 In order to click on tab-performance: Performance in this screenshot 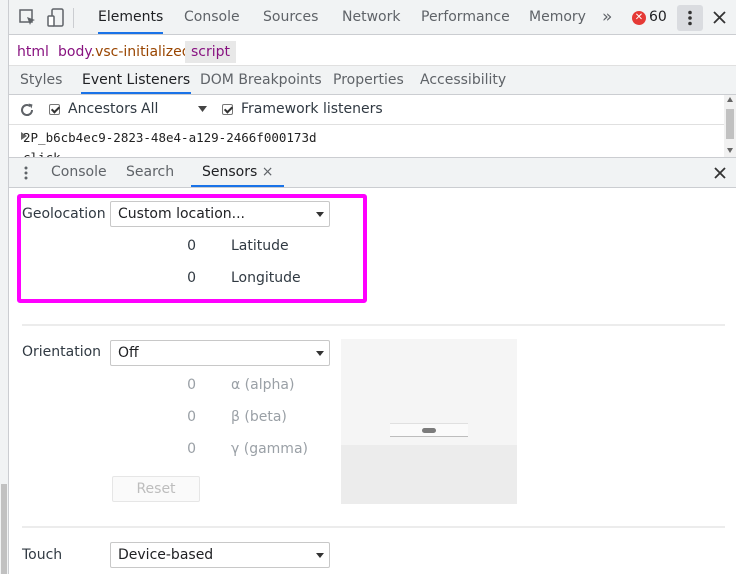, I will do `click(465, 17)`.